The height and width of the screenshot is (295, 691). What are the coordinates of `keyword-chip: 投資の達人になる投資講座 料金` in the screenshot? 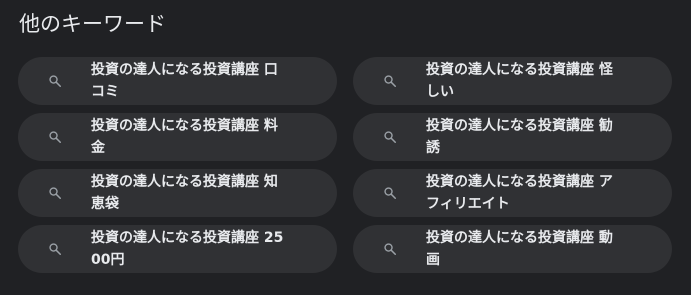 It's located at (177, 137).